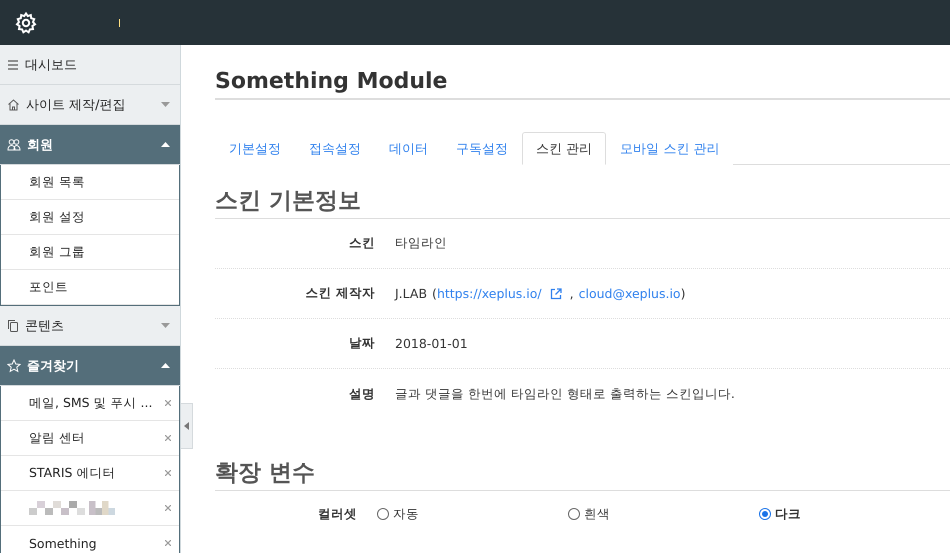  Describe the element at coordinates (14, 365) in the screenshot. I see `star-icon` at that location.